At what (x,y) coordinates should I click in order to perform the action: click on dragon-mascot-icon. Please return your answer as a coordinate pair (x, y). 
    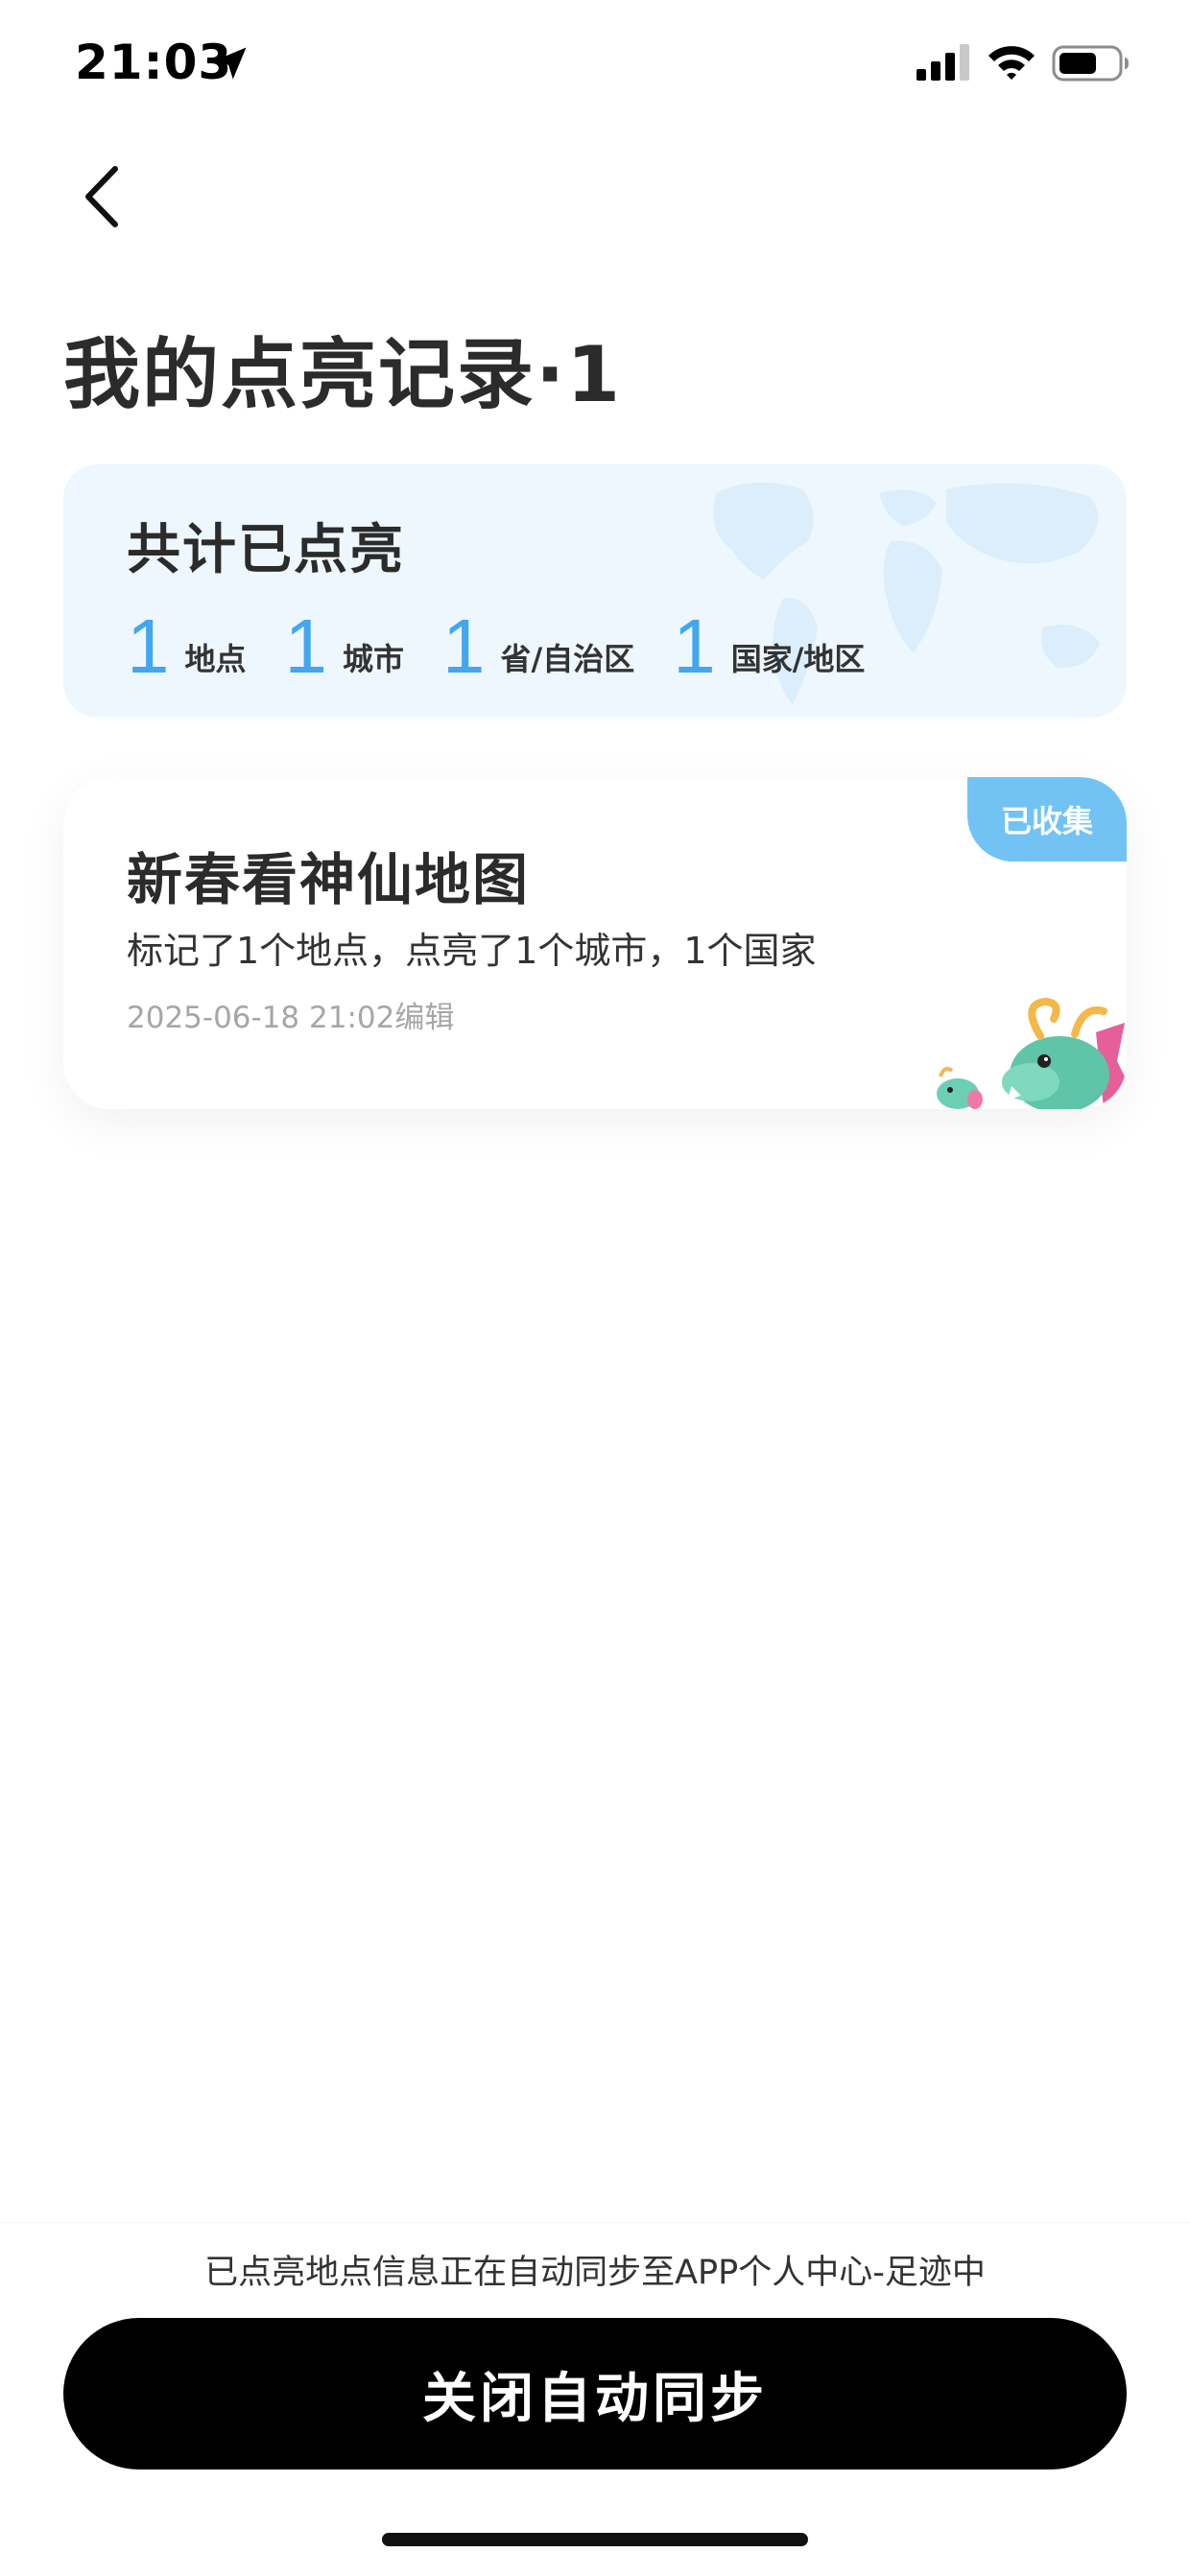
    Looking at the image, I should click on (1064, 1053).